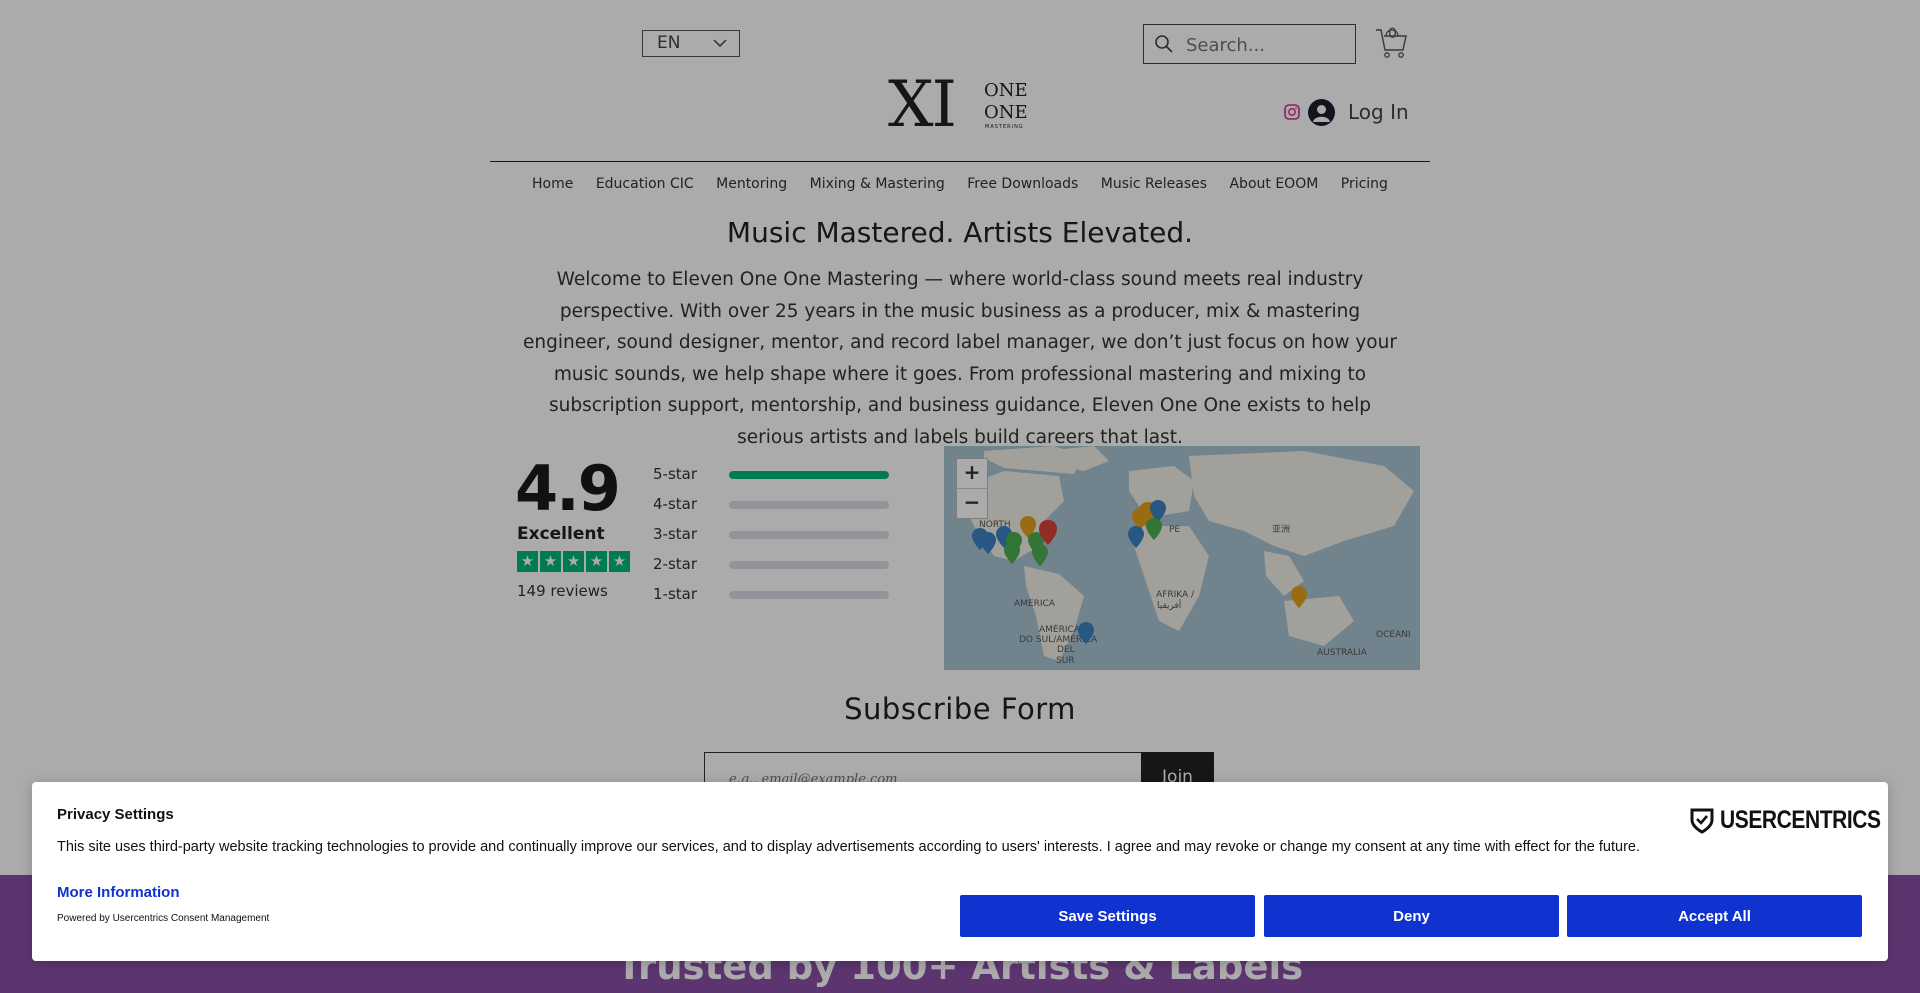 The width and height of the screenshot is (1920, 993). I want to click on deny-button: Deny, so click(1411, 916).